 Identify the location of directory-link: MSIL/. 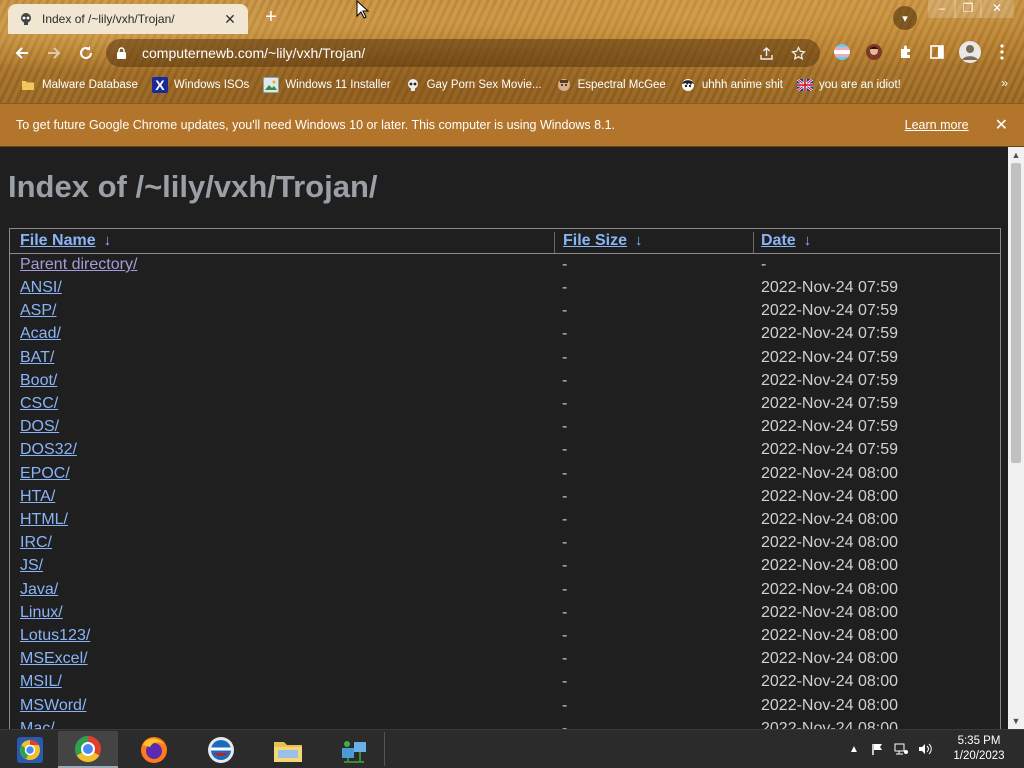
(41, 681).